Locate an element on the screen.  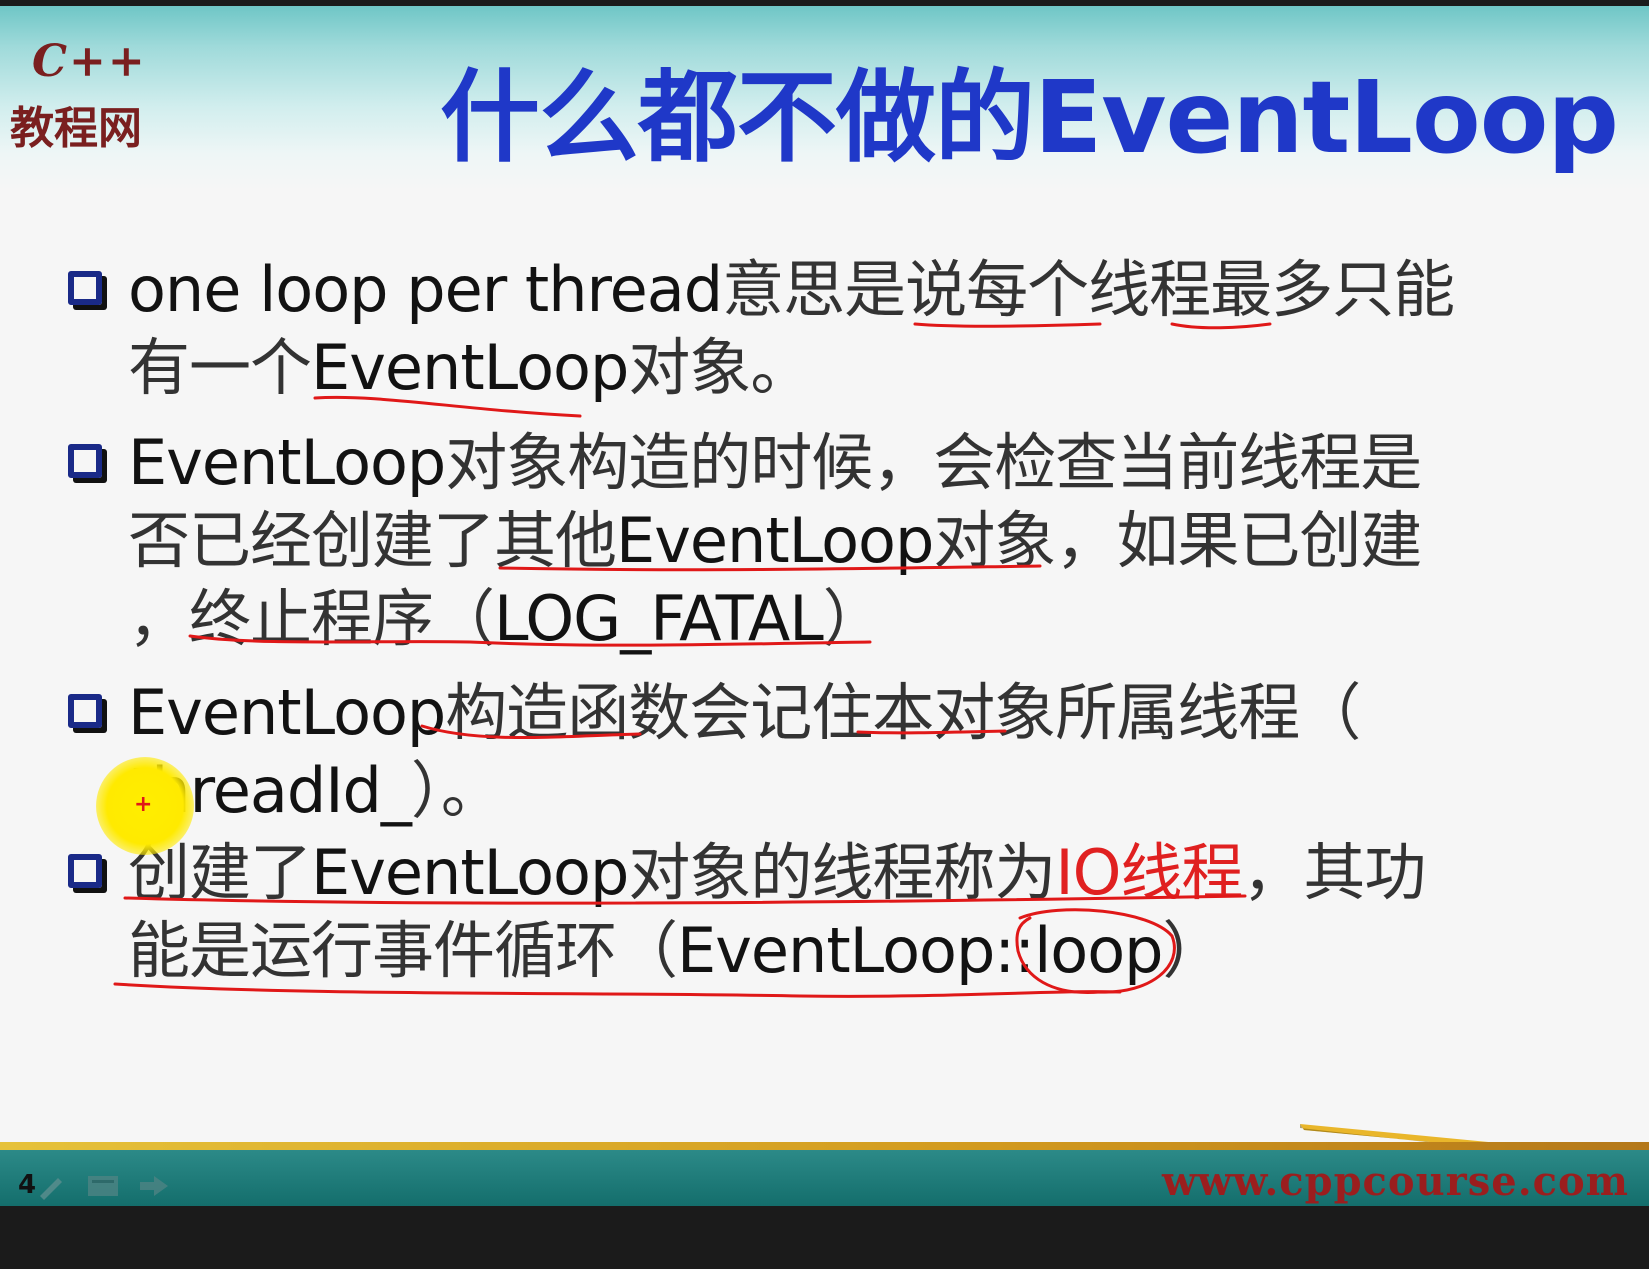
bullet-line: 能是运行事件循环（EventLoop::loop） is located at coordinates (776, 951).